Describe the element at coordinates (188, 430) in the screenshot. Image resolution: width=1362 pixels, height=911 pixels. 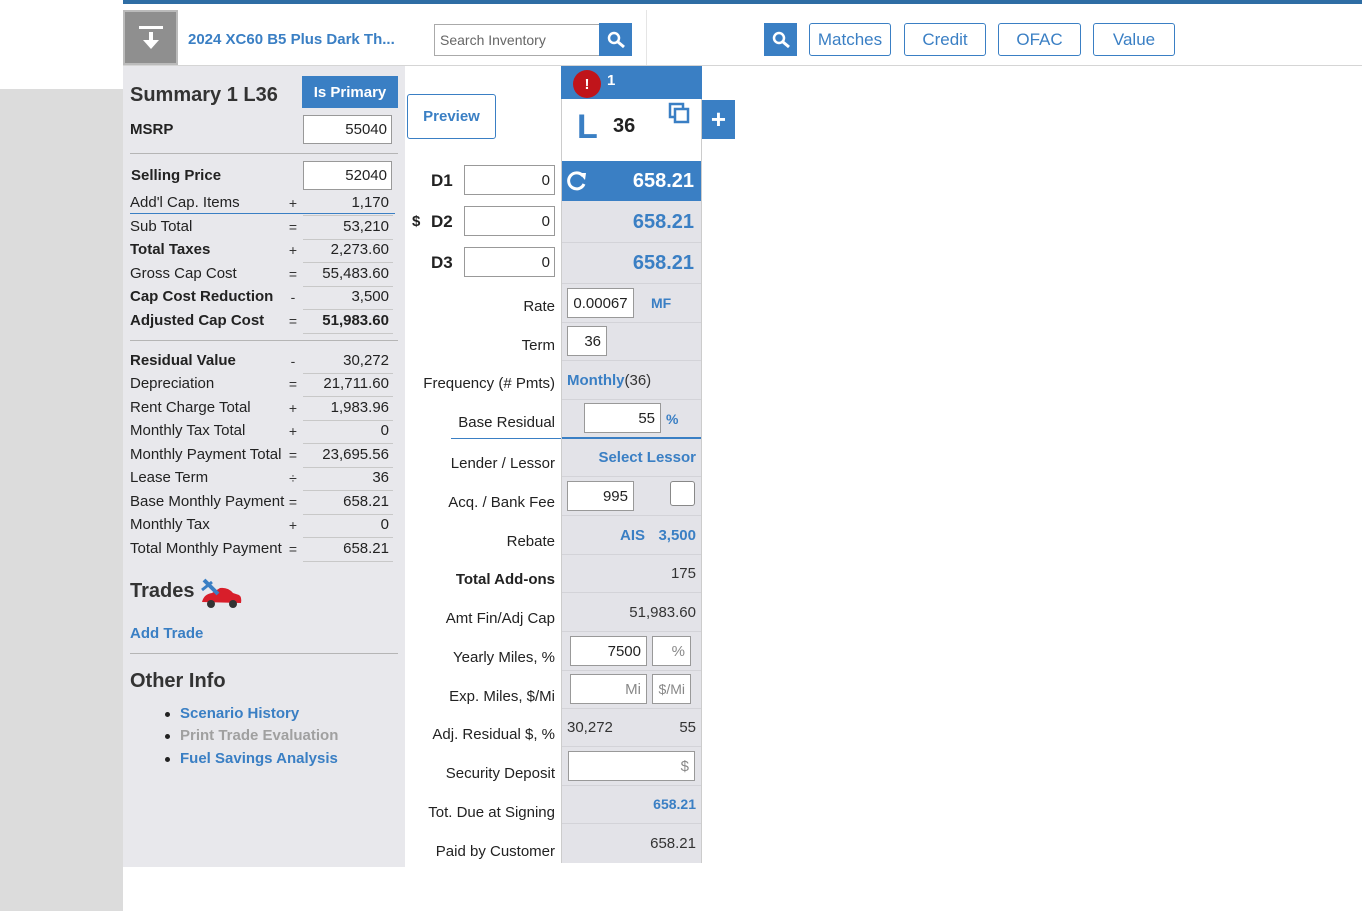
I see `summary-row-label: Monthly Tax Total` at that location.